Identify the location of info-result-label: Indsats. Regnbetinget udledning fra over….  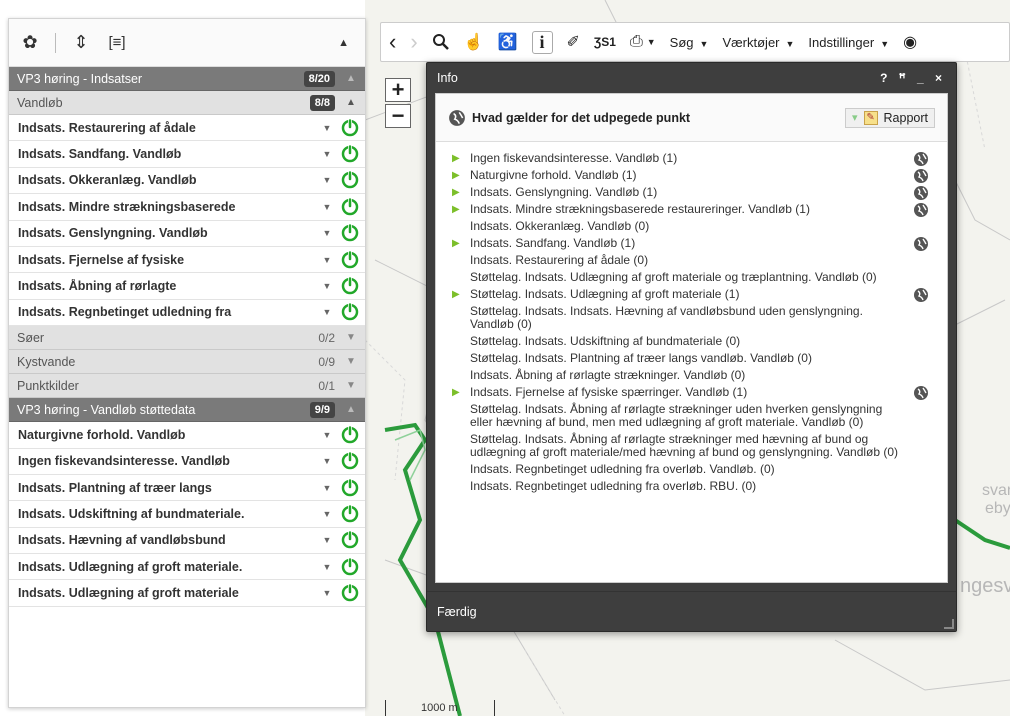
(622, 469).